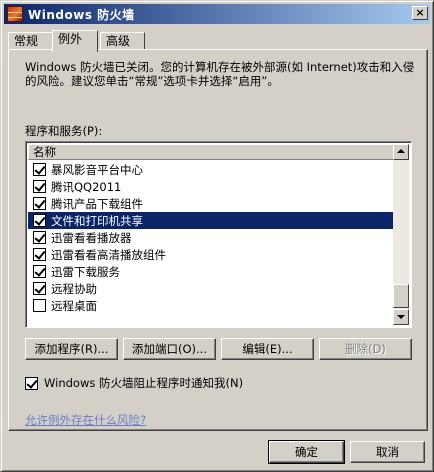 The height and width of the screenshot is (472, 434). I want to click on program-name: 迅雷看看高清播放组件, so click(108, 254).